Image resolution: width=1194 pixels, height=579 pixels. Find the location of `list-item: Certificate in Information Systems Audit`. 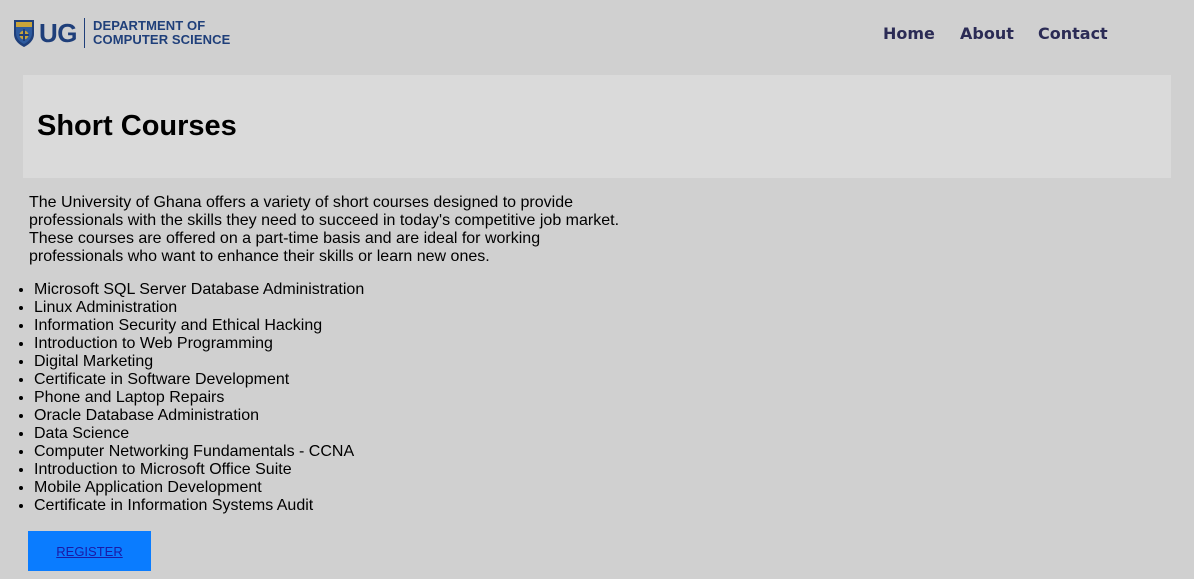

list-item: Certificate in Information Systems Audit is located at coordinates (199, 506).